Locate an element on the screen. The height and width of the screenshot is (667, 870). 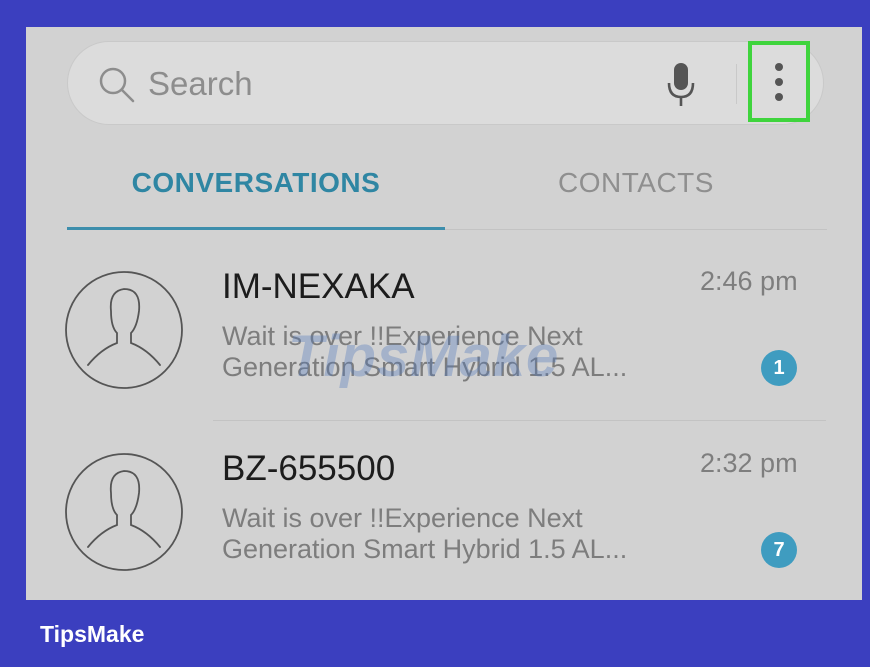
unread-badge: 1 is located at coordinates (779, 368).